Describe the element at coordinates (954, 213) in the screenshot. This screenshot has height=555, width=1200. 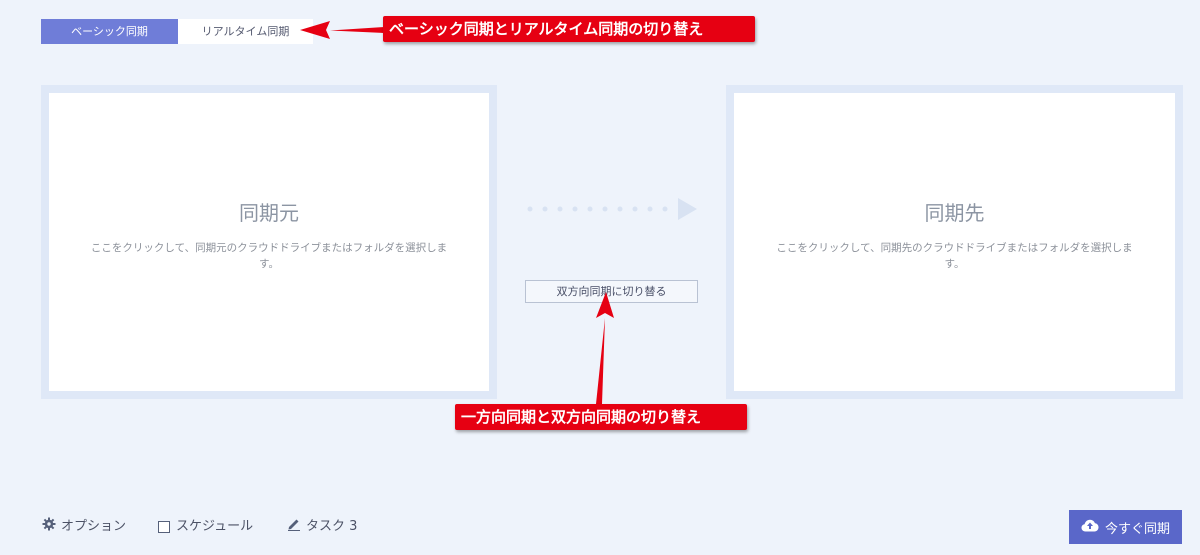
I see `destination-title: 同期先` at that location.